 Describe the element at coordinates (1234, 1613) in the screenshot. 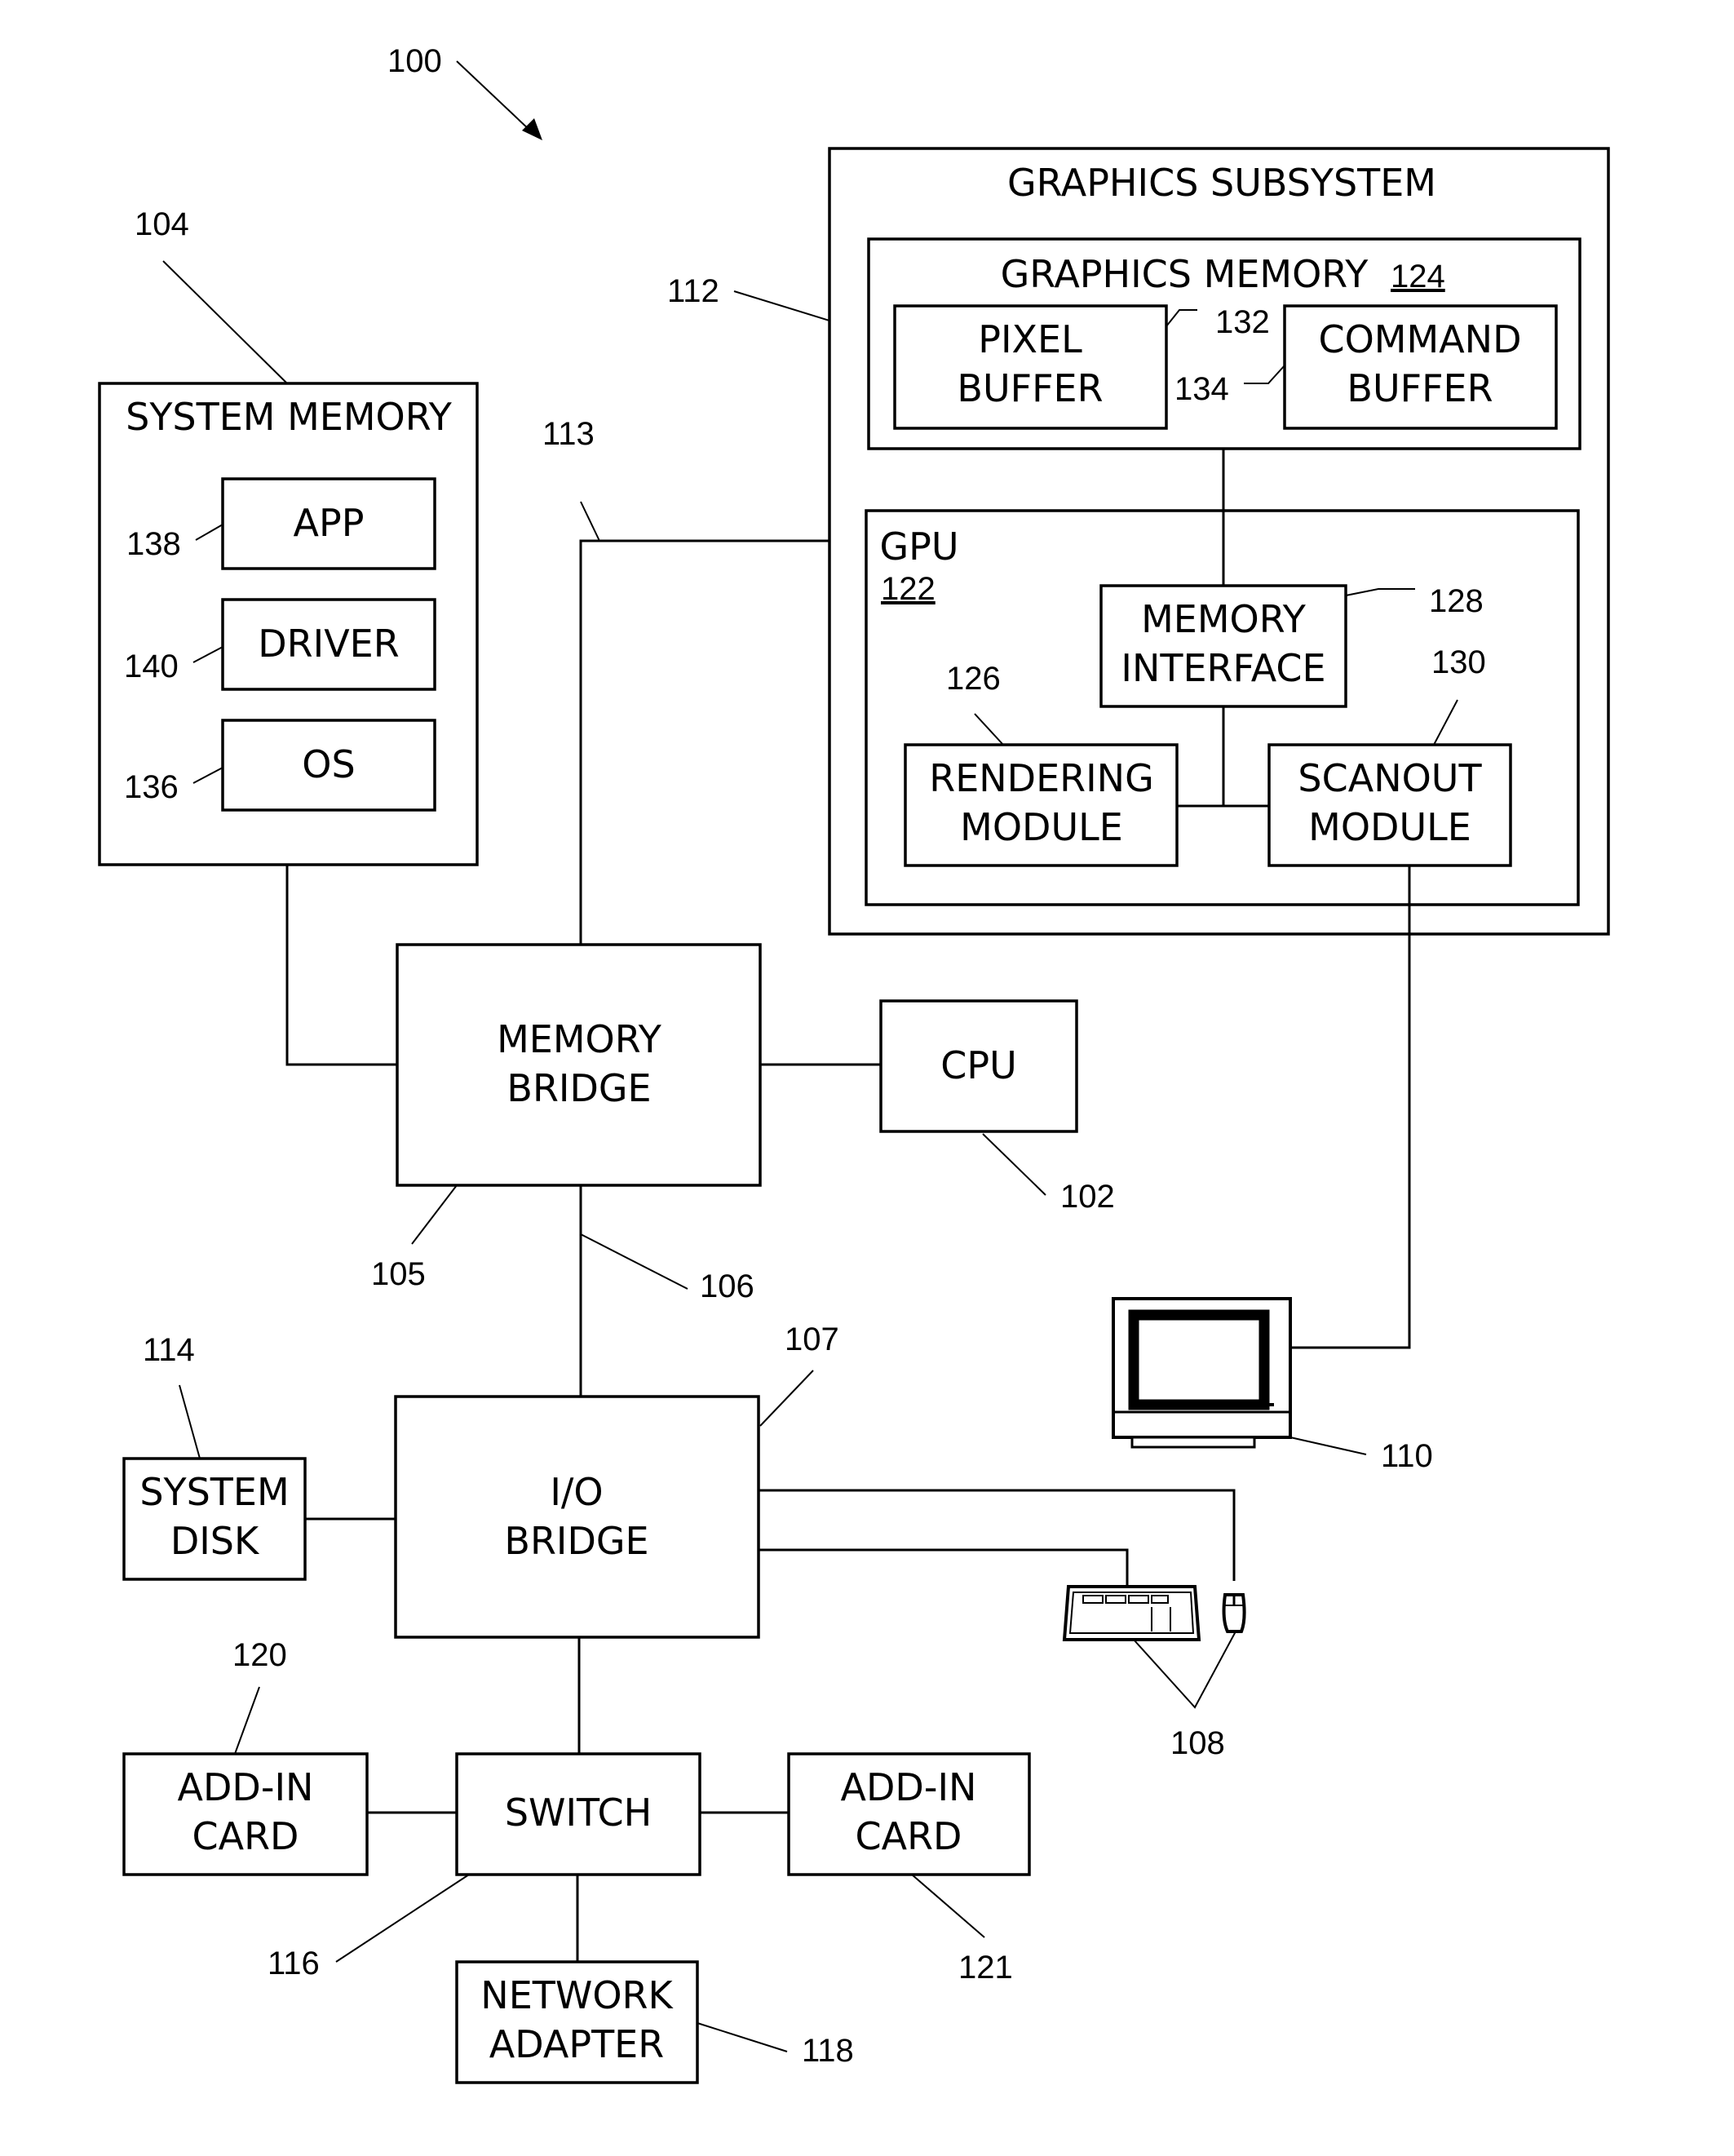

I see `mouse-icon` at that location.